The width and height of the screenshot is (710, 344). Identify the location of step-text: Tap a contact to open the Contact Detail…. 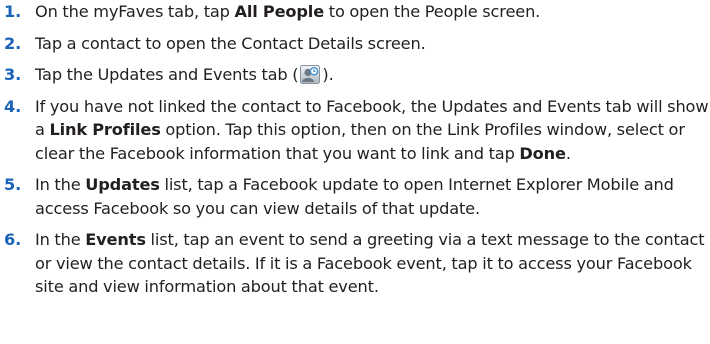
(230, 43).